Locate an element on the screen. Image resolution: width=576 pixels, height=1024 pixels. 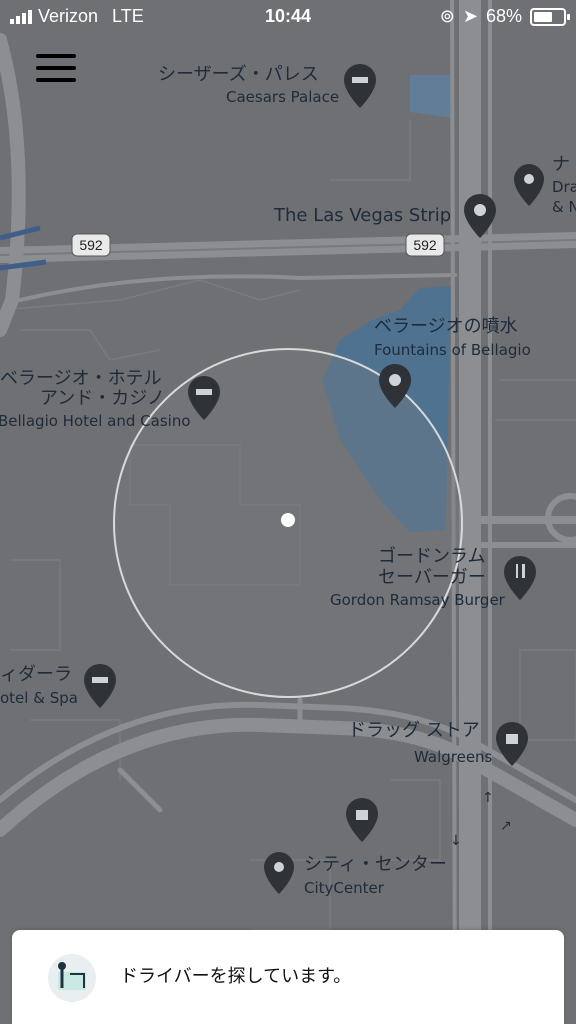
place-label-ja: ドラッグ ストア is located at coordinates (414, 730).